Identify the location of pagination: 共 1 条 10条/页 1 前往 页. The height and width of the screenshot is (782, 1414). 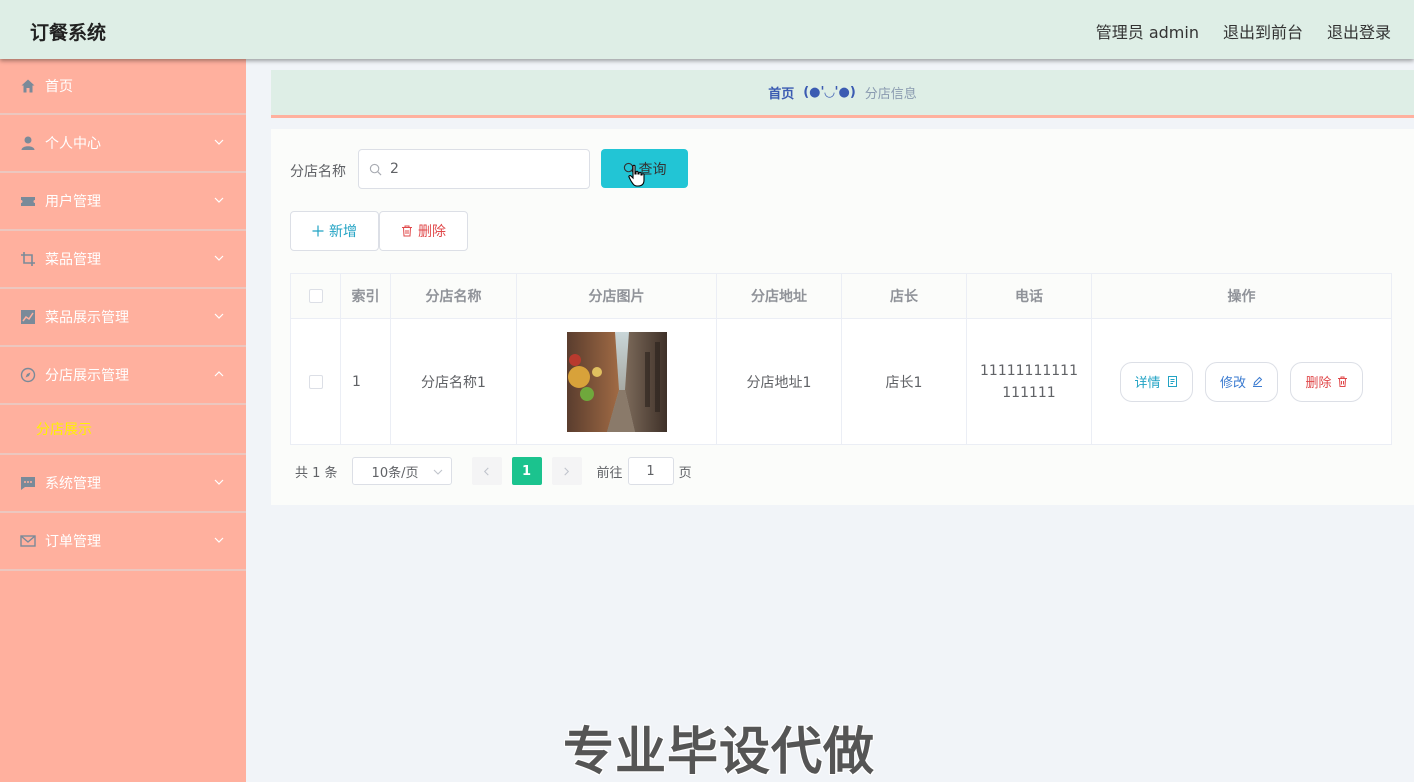
(493, 471).